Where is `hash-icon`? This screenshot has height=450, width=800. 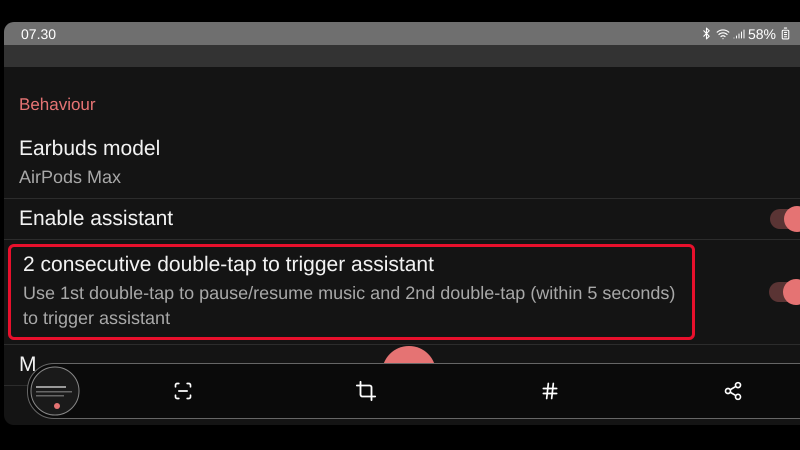
hash-icon is located at coordinates (550, 391).